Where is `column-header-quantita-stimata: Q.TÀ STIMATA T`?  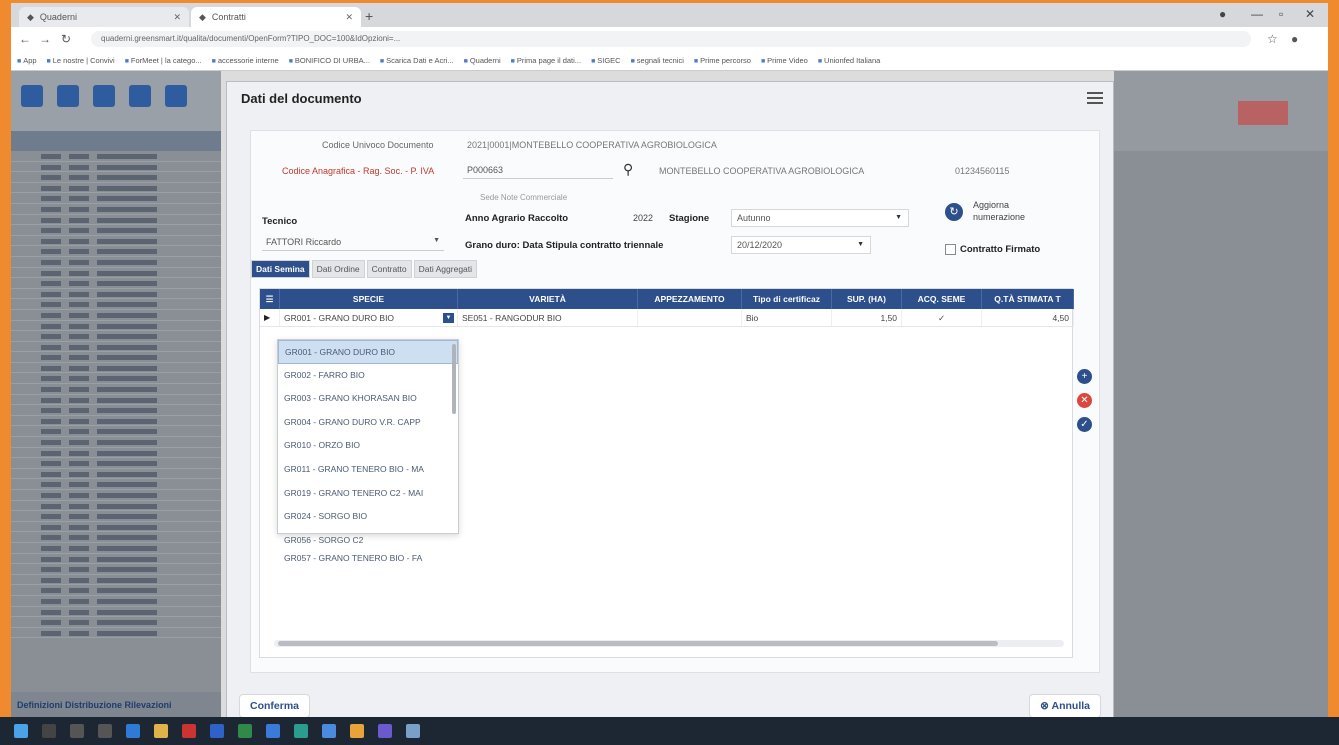 column-header-quantita-stimata: Q.TÀ STIMATA T is located at coordinates (1028, 299).